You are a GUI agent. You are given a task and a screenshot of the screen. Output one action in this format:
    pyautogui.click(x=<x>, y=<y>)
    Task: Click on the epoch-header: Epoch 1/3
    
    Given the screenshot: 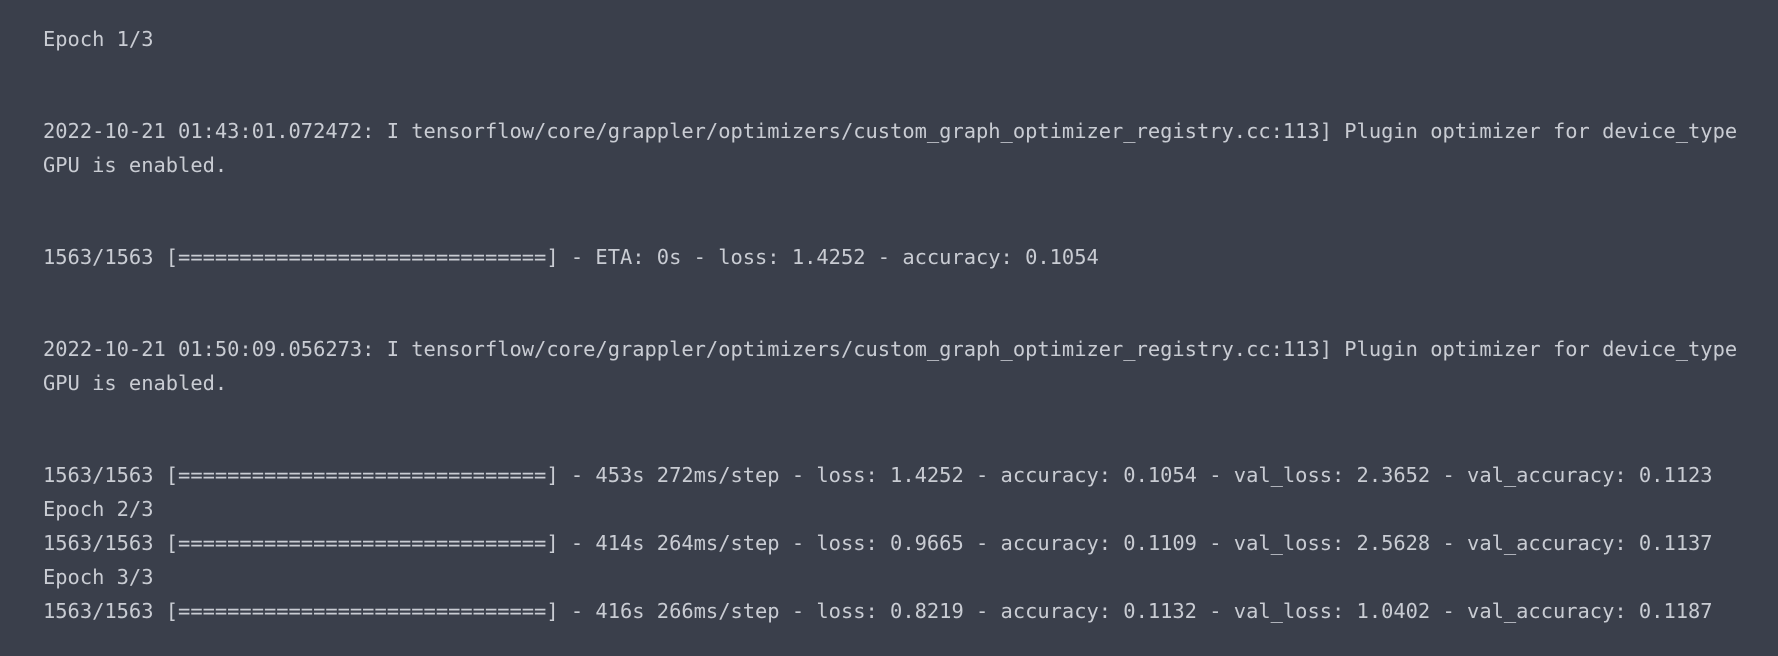 What is the action you would take?
    pyautogui.click(x=98, y=39)
    